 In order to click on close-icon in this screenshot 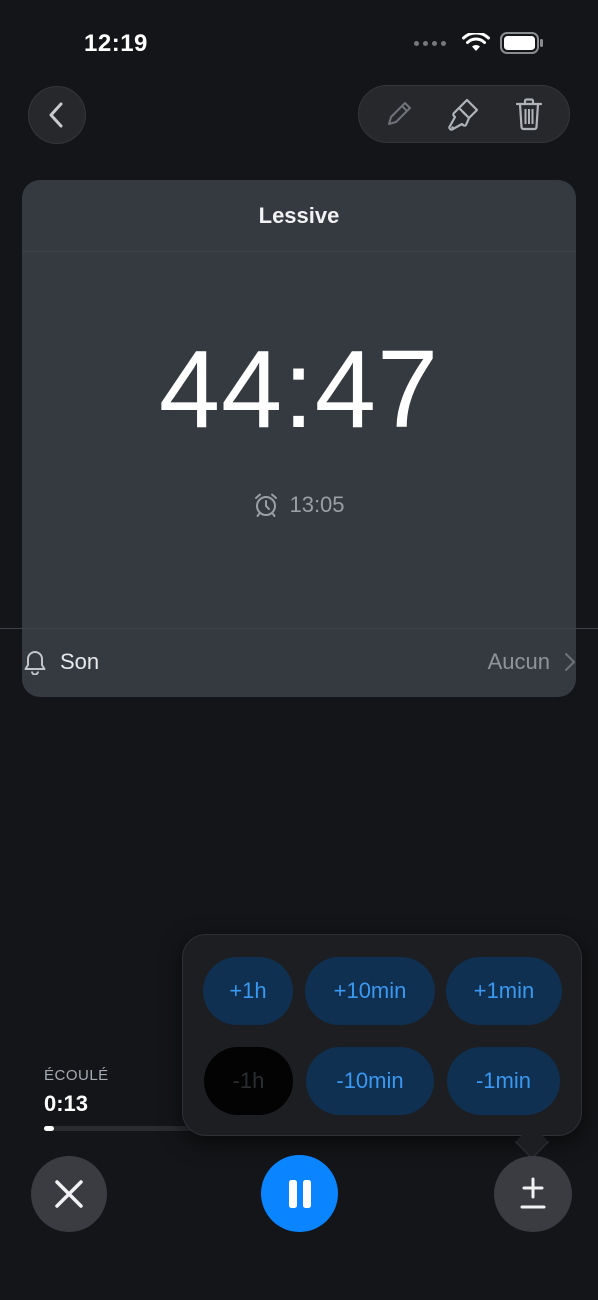, I will do `click(69, 1194)`.